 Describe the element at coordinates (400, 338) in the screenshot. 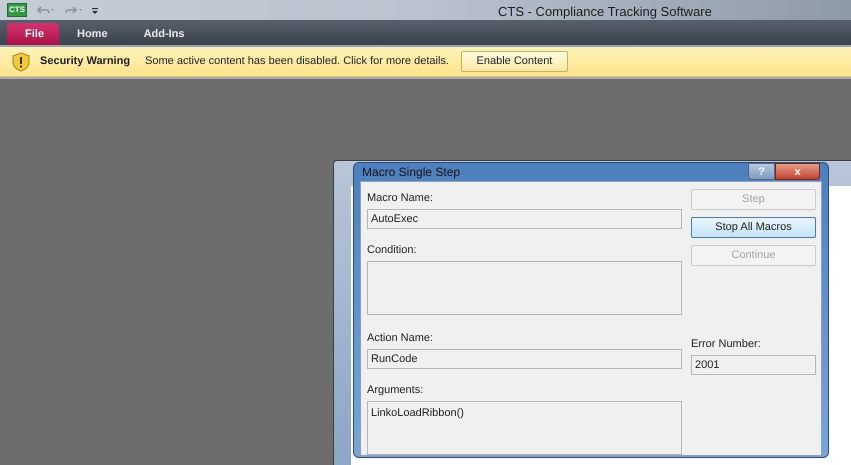

I see `field-label: Action Name:` at that location.